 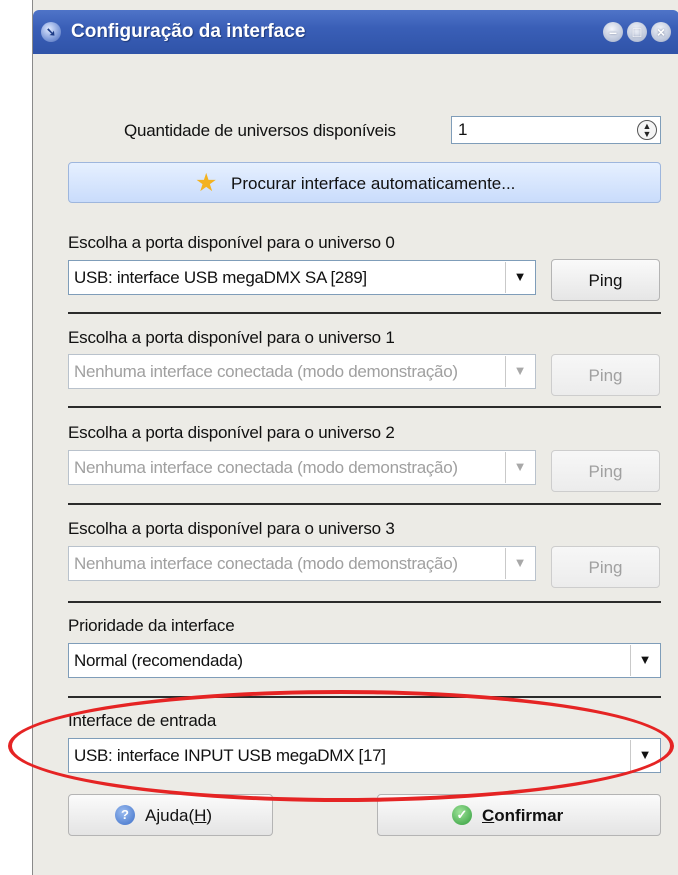 I want to click on port-select-universe-0: USB: interface USB megaDMX SA [289] ▼, so click(x=302, y=277).